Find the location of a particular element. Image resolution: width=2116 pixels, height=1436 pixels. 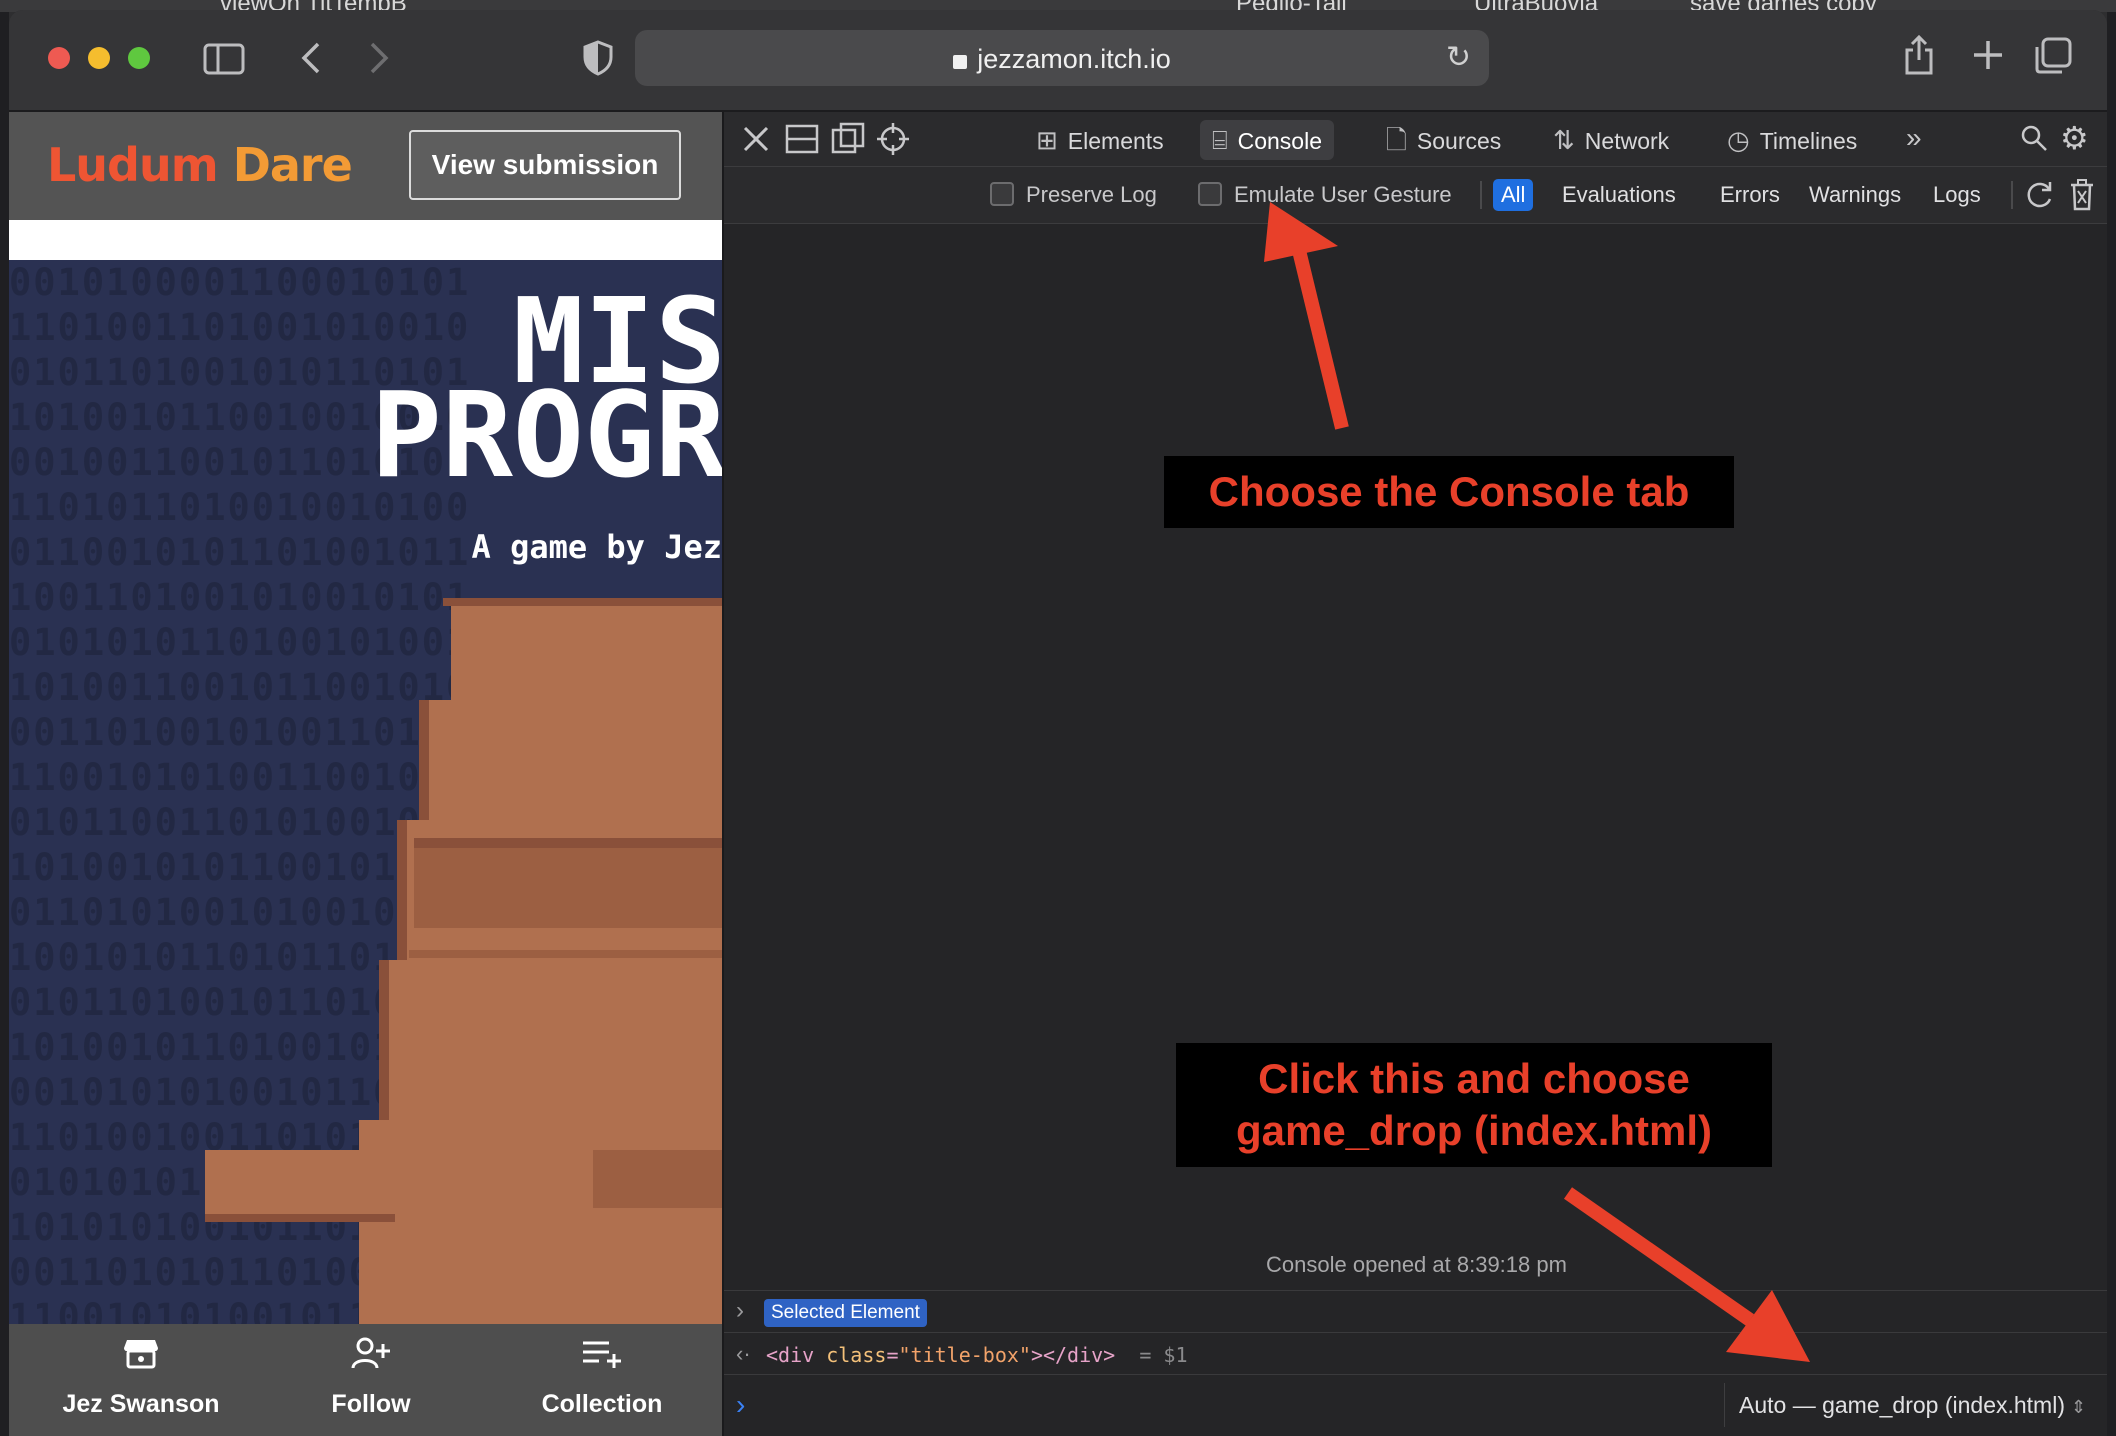

game-byline: A game by Jez is located at coordinates (596, 547).